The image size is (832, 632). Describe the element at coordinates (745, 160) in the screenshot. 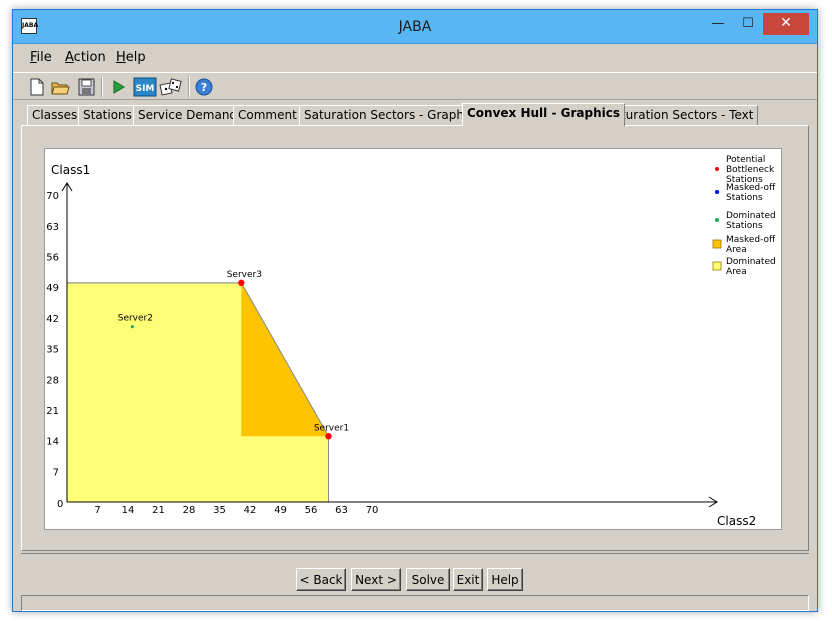

I see `legend-label: Potential` at that location.